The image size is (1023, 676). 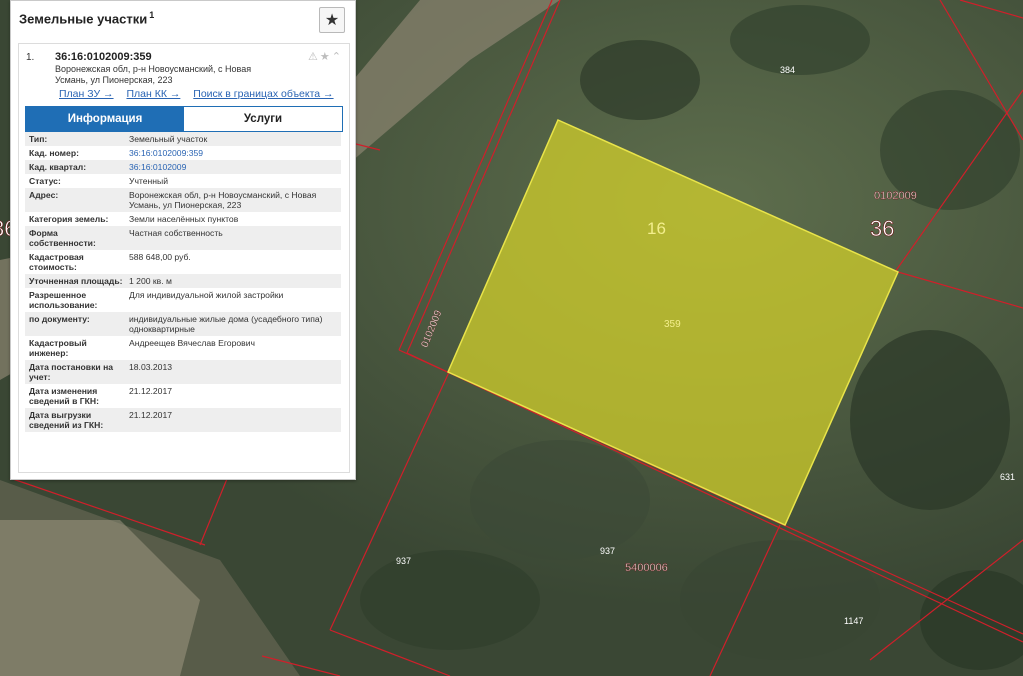 What do you see at coordinates (192, 343) in the screenshot?
I see `info-value: Андреещев Вячеслав Егорович` at bounding box center [192, 343].